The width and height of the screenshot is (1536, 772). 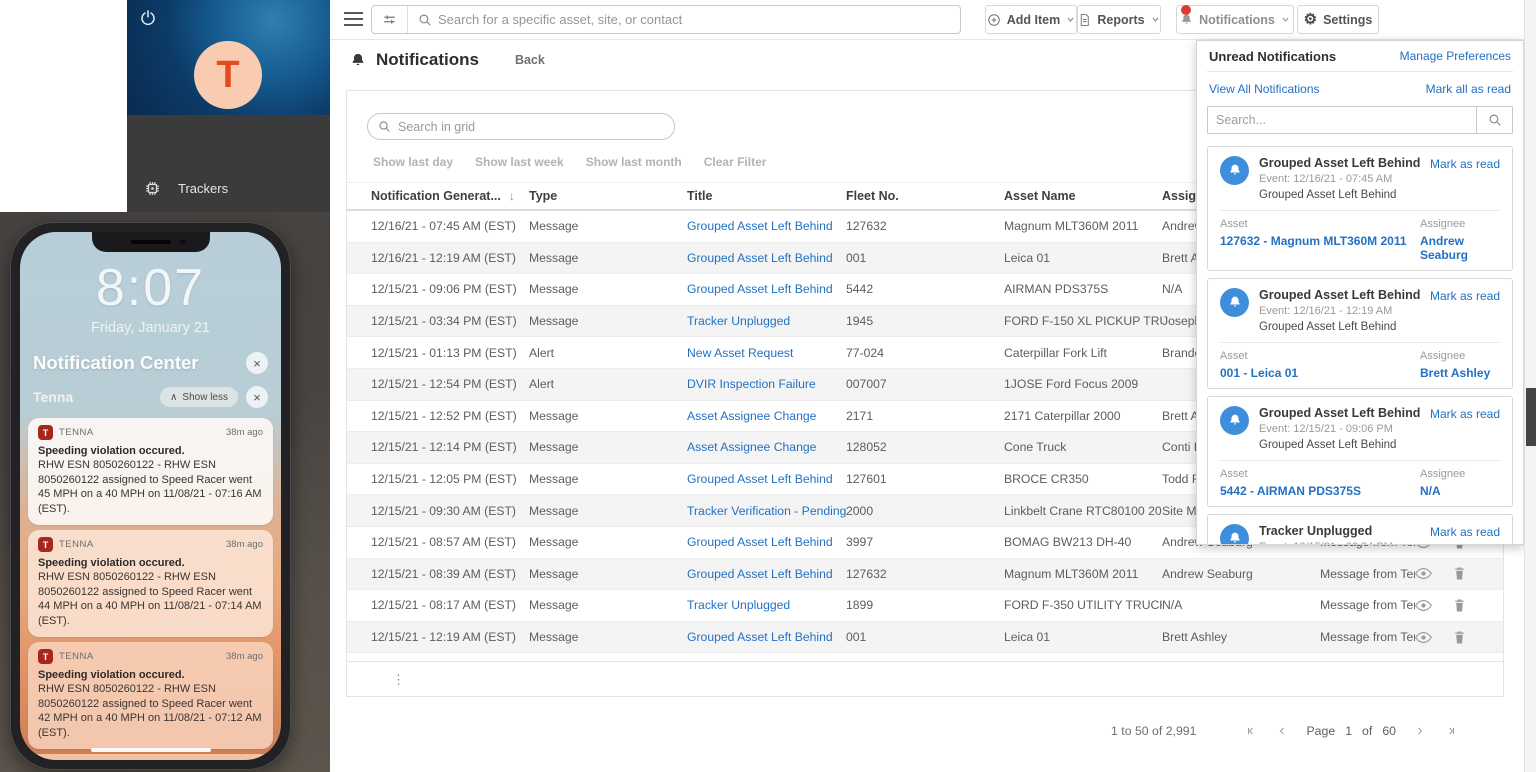 What do you see at coordinates (530, 60) in the screenshot?
I see `back-button: Back` at bounding box center [530, 60].